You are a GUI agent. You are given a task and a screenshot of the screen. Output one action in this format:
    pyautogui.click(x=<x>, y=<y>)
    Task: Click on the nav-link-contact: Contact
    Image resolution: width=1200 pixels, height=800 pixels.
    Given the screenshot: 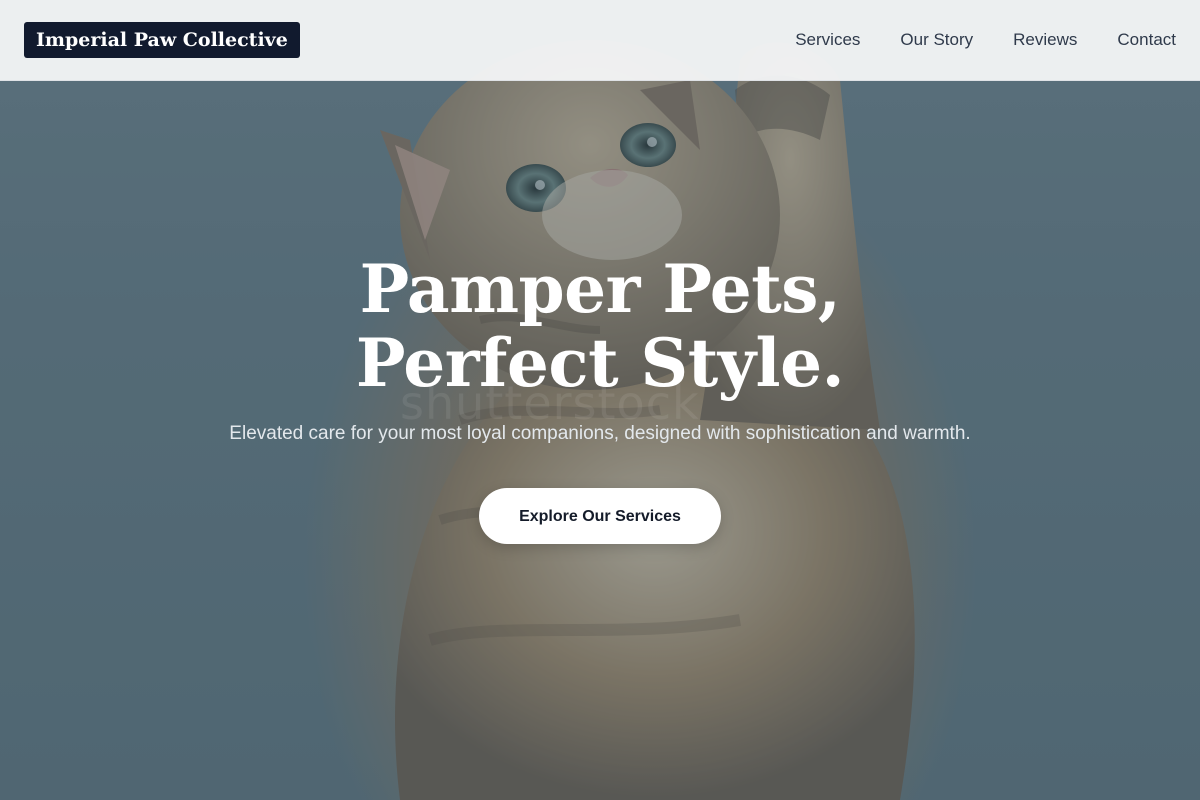 What is the action you would take?
    pyautogui.click(x=1146, y=40)
    